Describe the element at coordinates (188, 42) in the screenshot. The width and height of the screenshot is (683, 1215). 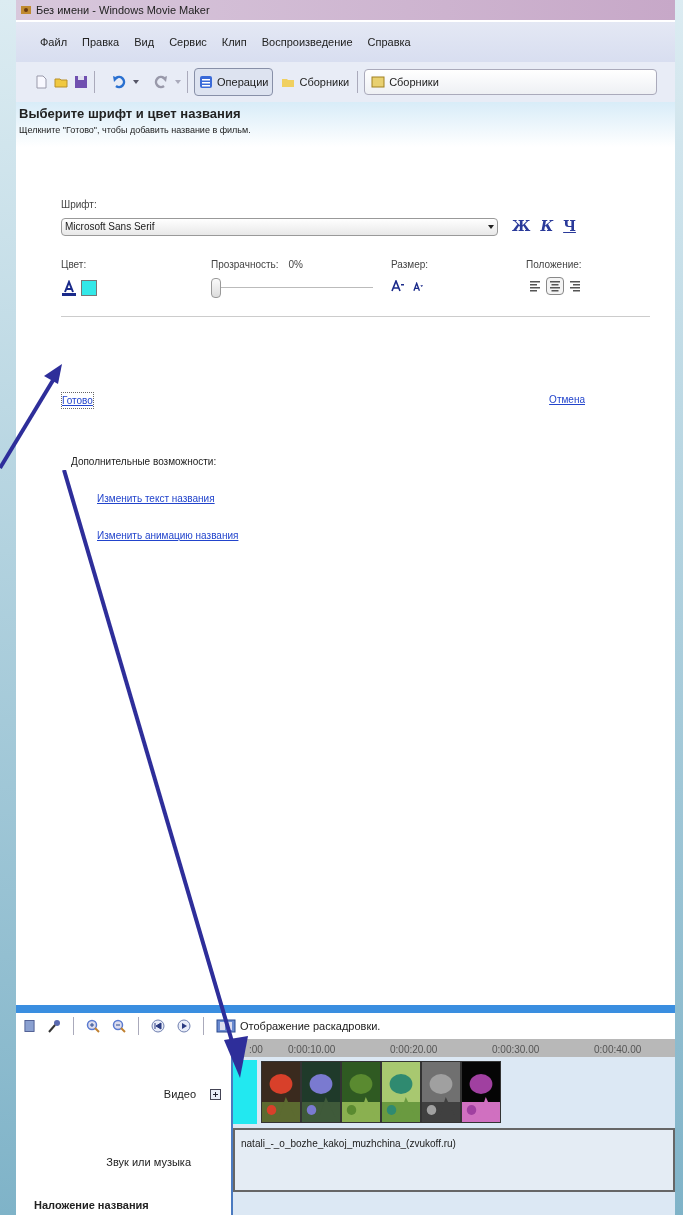
I see `menu-item: Сервис` at that location.